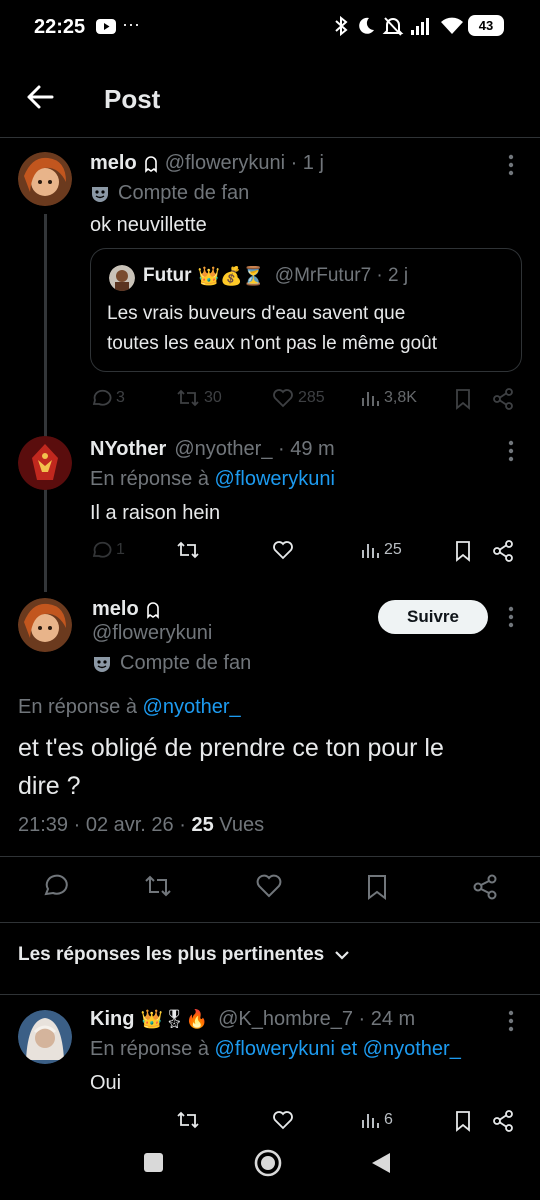  I want to click on post-timestamp: 21:39 · 02 avr. 26 ·, so click(102, 825).